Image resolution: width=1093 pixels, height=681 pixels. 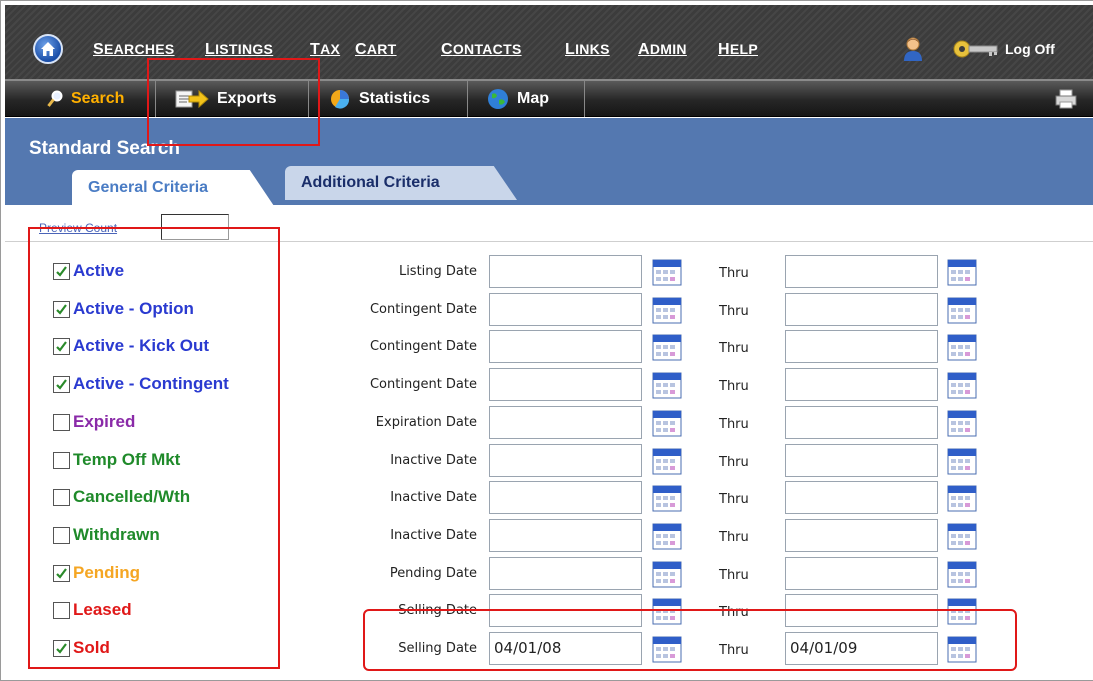 What do you see at coordinates (173, 188) in the screenshot?
I see `tab-general-criteria: General Criteria` at bounding box center [173, 188].